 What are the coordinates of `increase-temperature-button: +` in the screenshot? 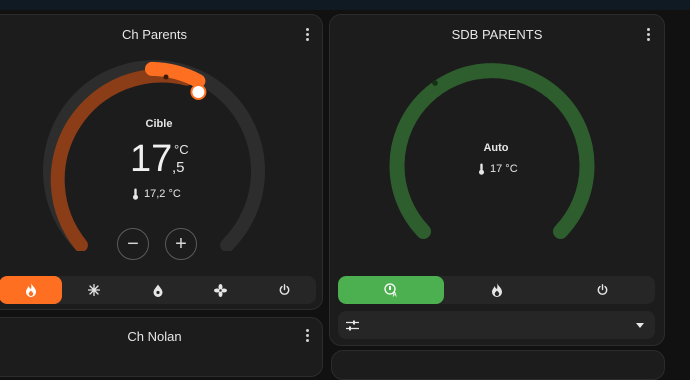 It's located at (181, 244).